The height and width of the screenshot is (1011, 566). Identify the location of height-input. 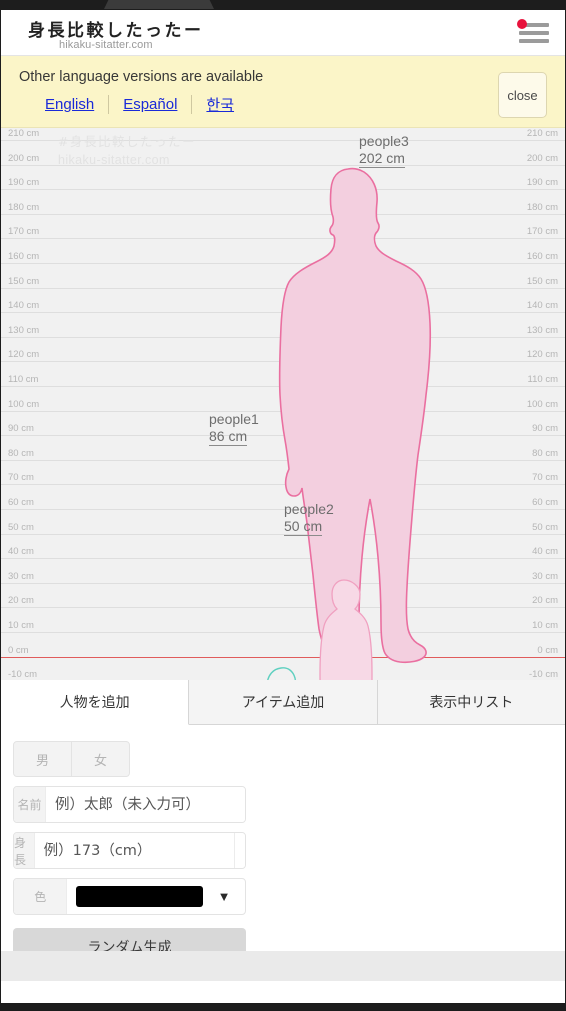
(134, 850).